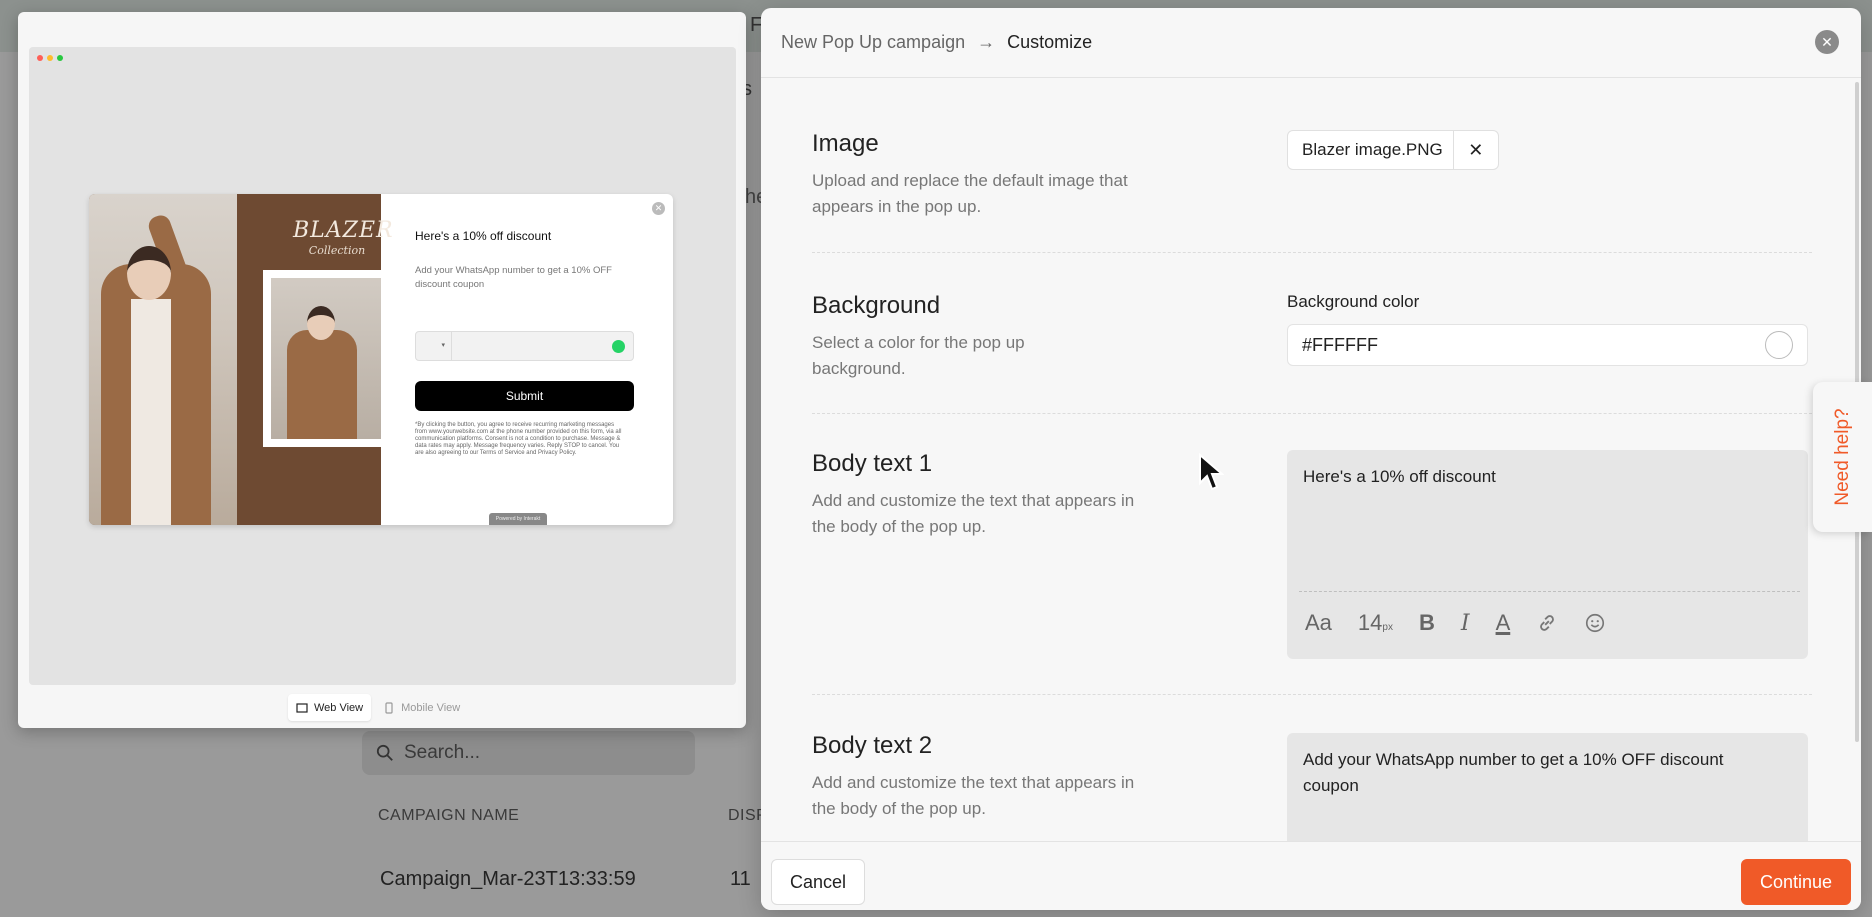 The height and width of the screenshot is (917, 1872). I want to click on background-color-label: Background color, so click(1353, 301).